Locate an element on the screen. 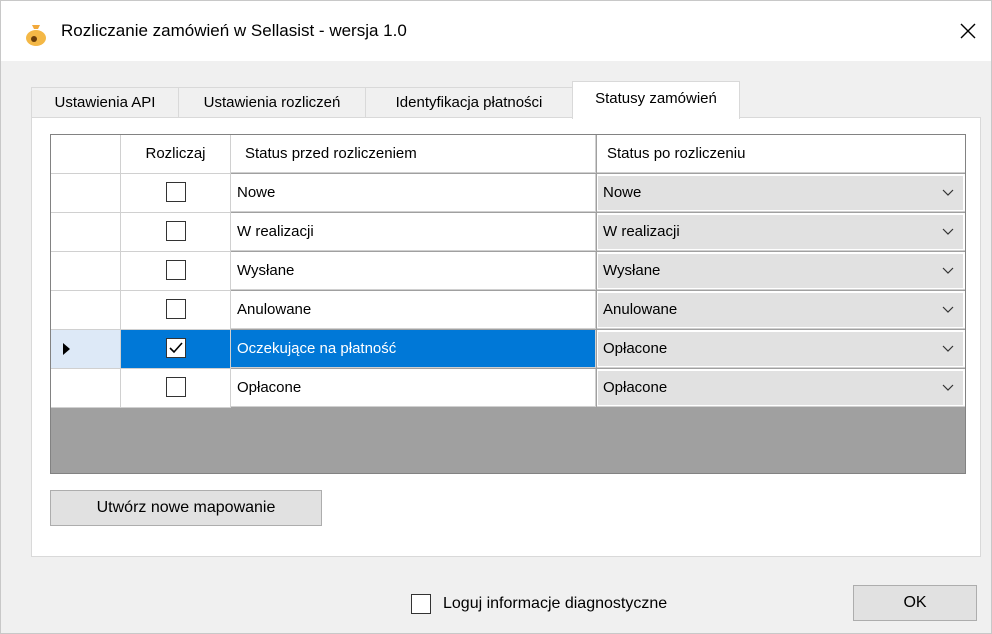  table-row: Wysłane Wysłane is located at coordinates (508, 271).